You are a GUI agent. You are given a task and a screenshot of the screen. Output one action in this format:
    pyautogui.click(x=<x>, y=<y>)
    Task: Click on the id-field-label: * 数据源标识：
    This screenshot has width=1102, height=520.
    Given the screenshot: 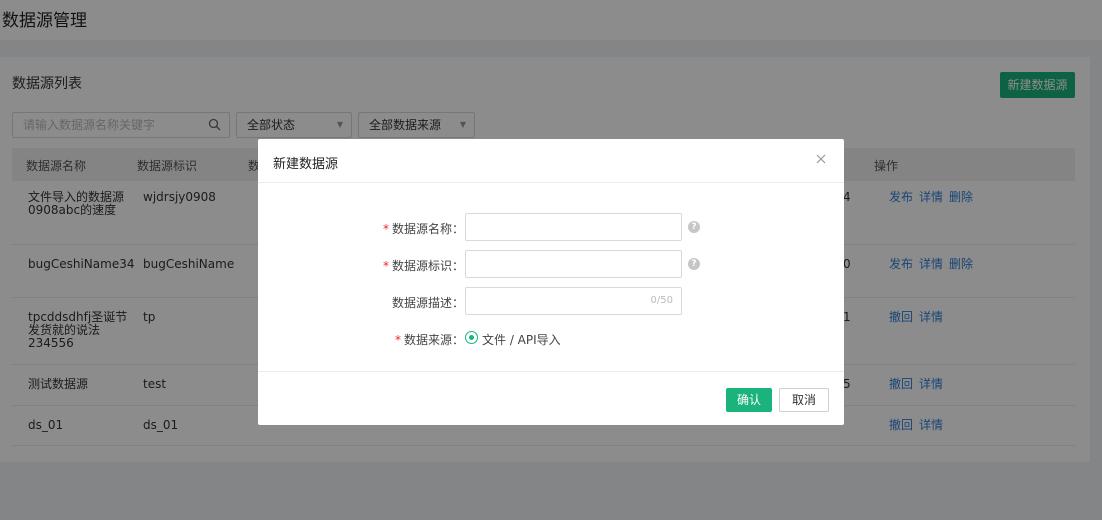 What is the action you would take?
    pyautogui.click(x=423, y=266)
    